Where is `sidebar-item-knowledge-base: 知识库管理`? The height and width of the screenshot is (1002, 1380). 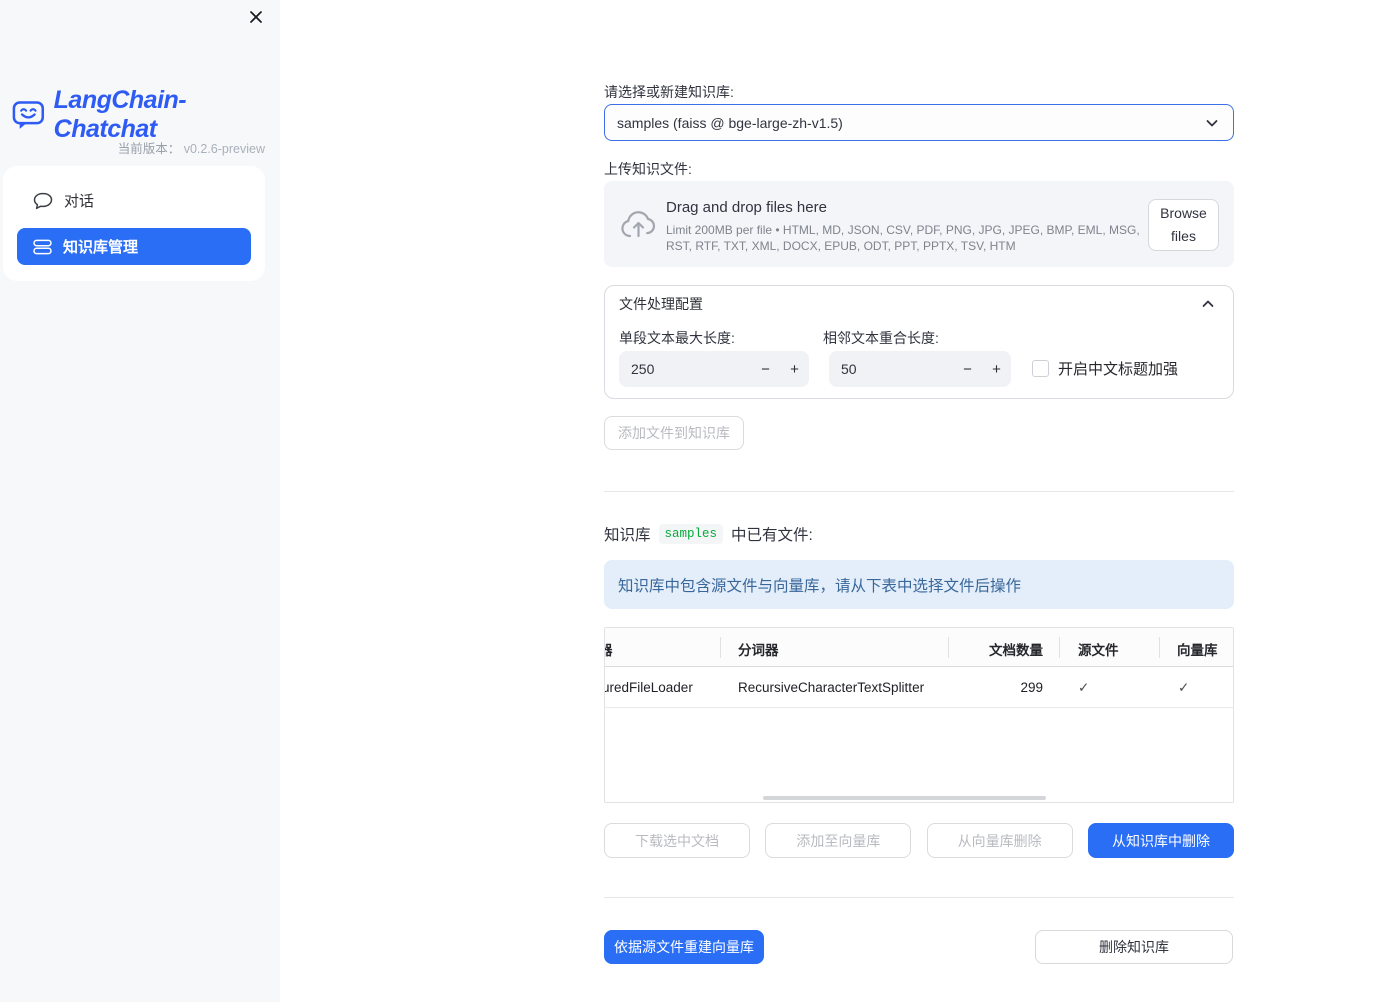
sidebar-item-knowledge-base: 知识库管理 is located at coordinates (134, 246).